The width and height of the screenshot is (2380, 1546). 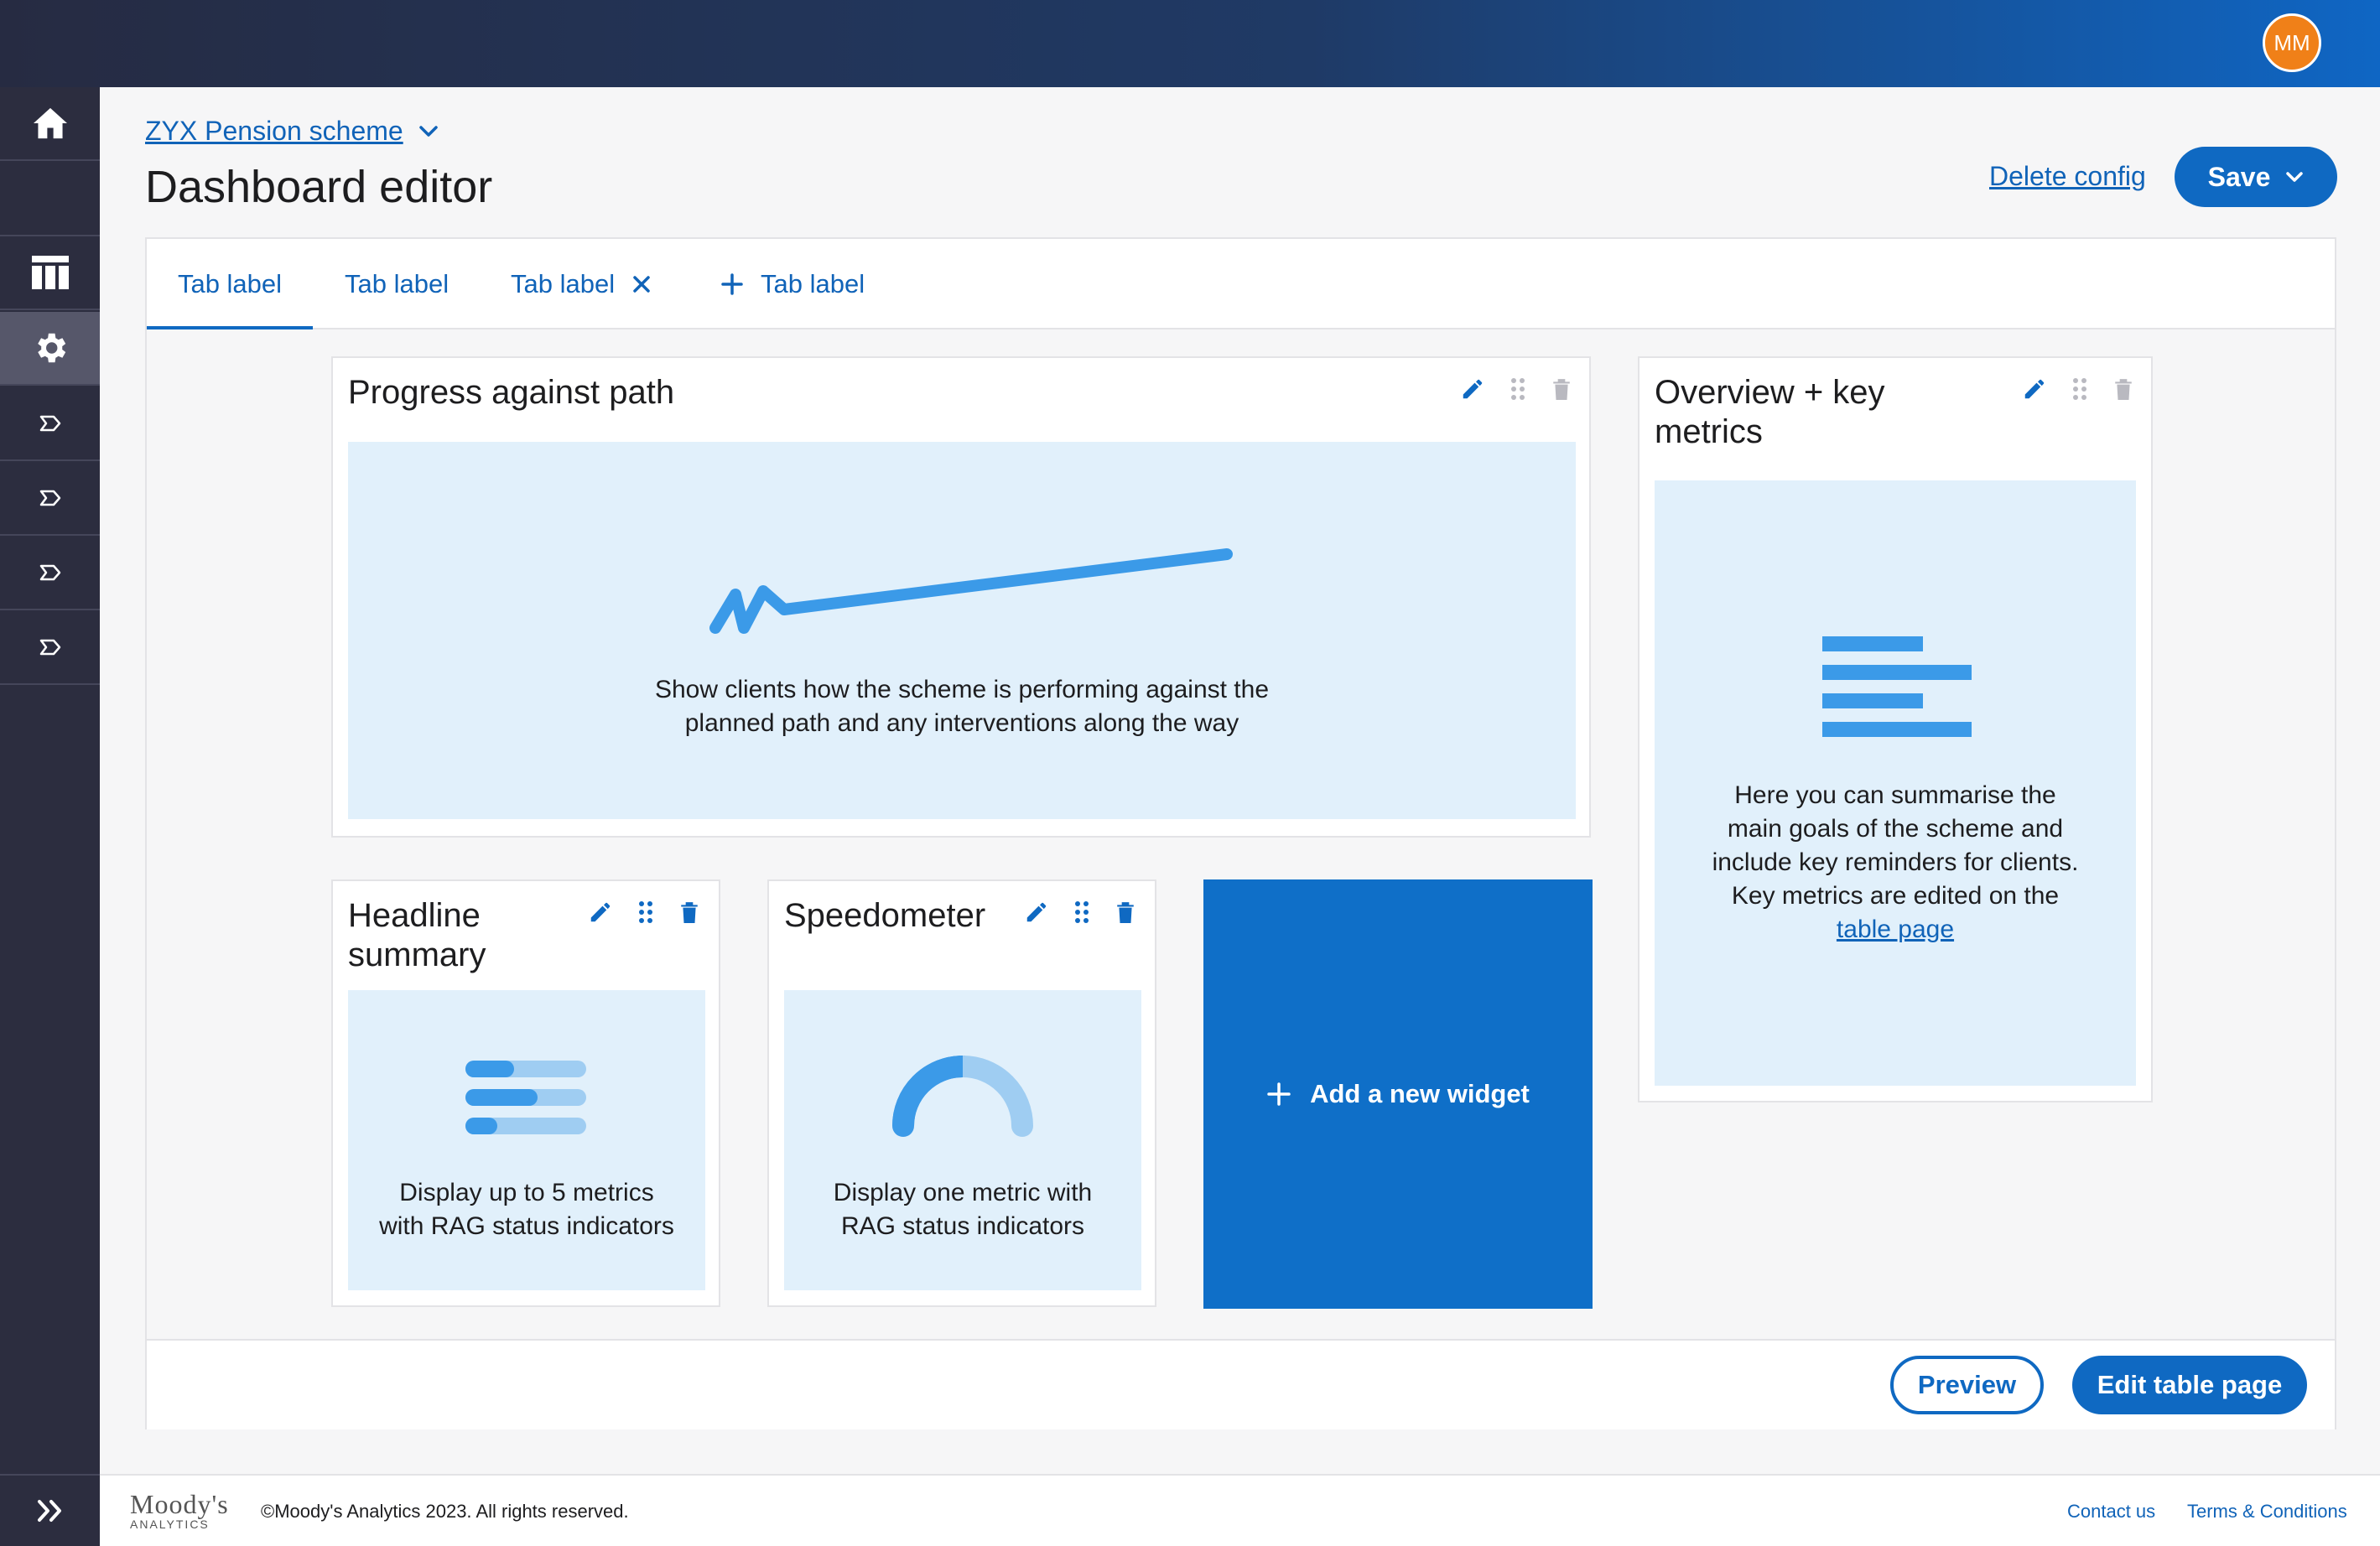 I want to click on tab-3: Tab label, so click(x=581, y=284).